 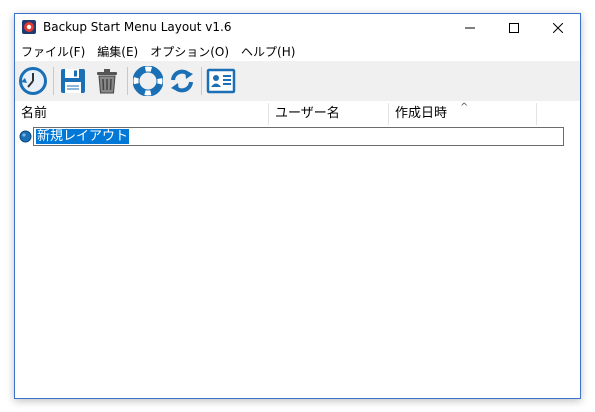 I want to click on maximize-icon, so click(x=514, y=27).